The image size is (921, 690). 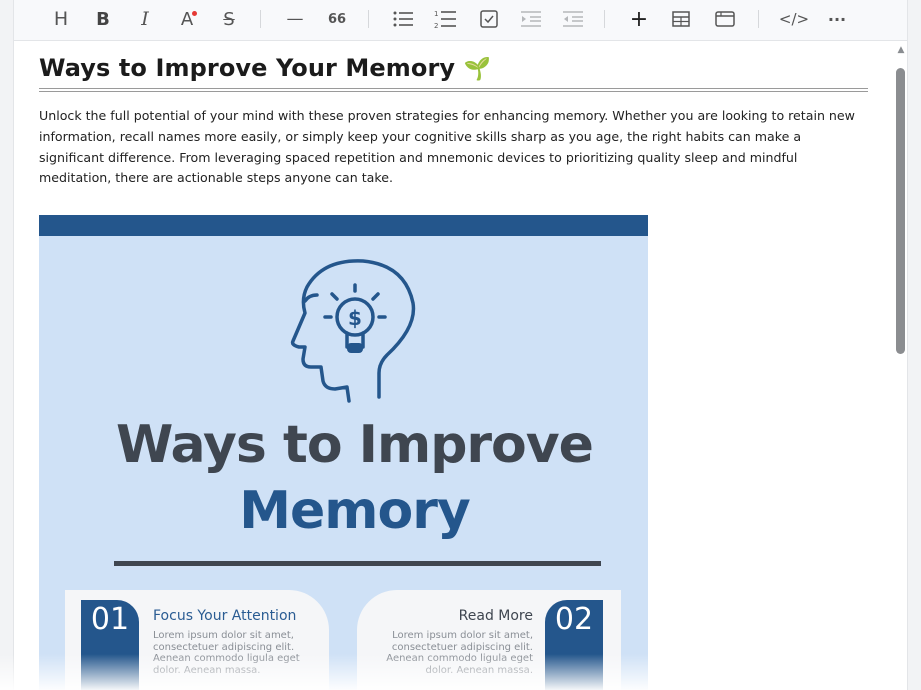 What do you see at coordinates (343, 225) in the screenshot?
I see `infographic-top-band` at bounding box center [343, 225].